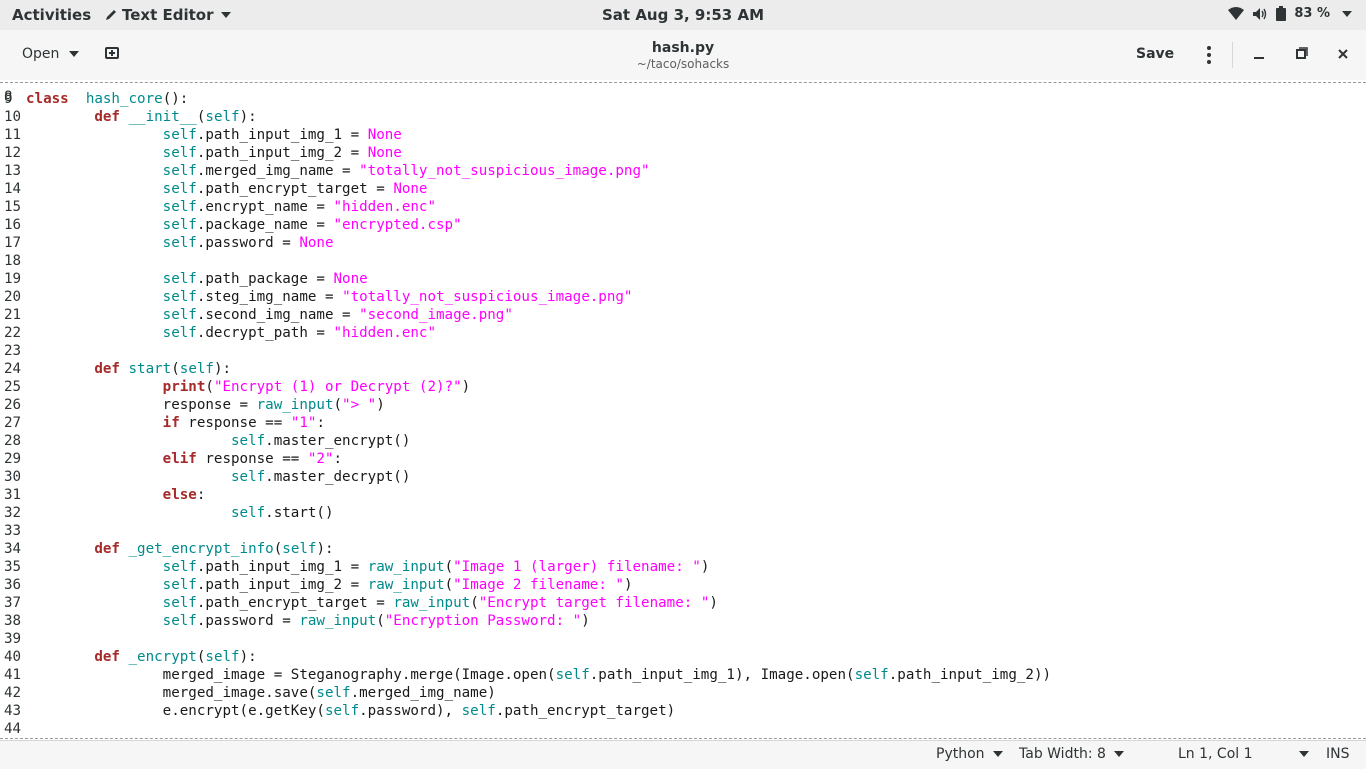  What do you see at coordinates (960, 754) in the screenshot?
I see `language-label: Python` at bounding box center [960, 754].